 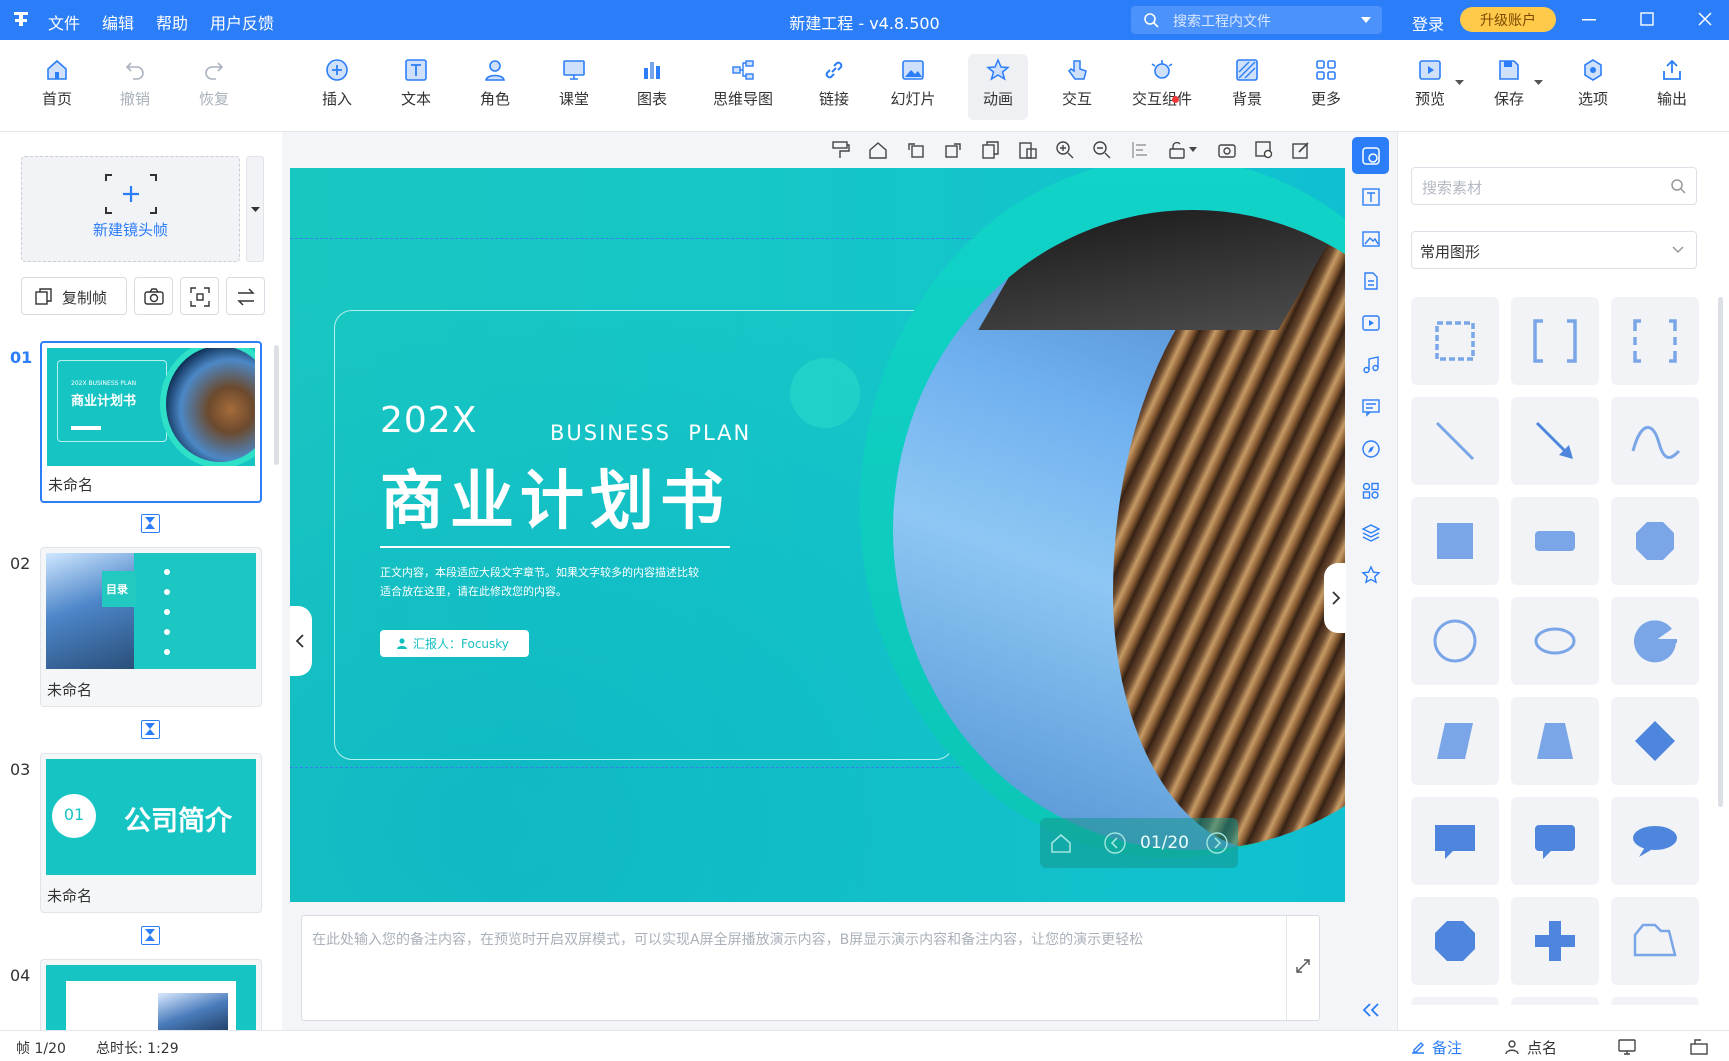 What do you see at coordinates (301, 641) in the screenshot?
I see `collapse-left-button` at bounding box center [301, 641].